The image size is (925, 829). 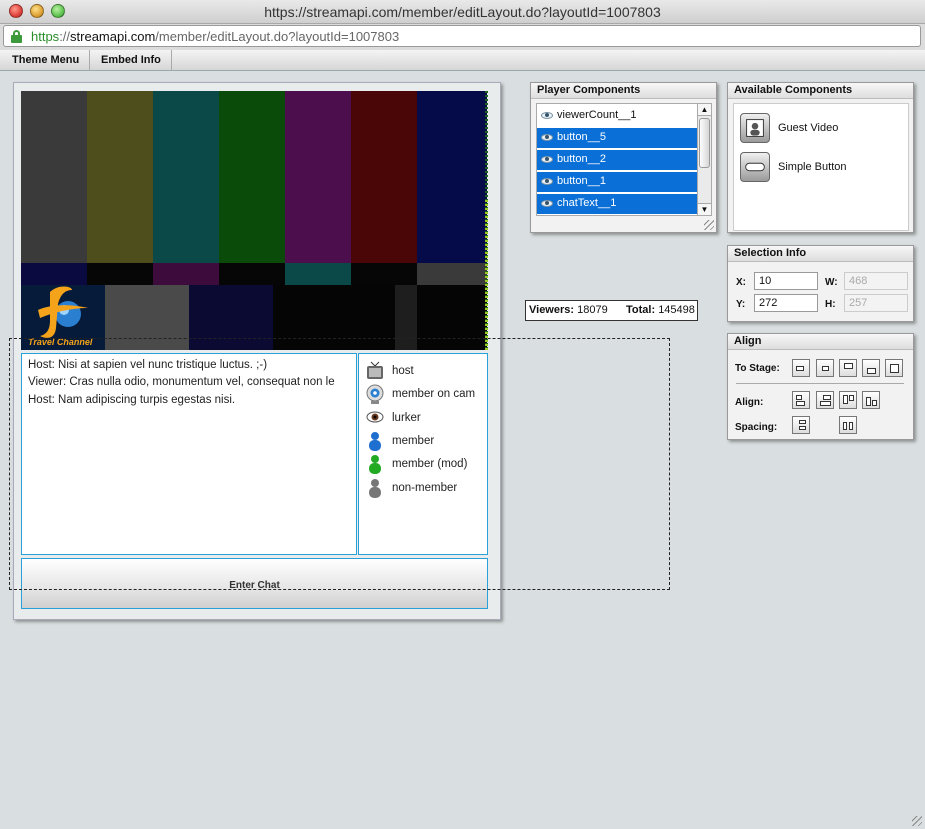 What do you see at coordinates (462, 60) in the screenshot?
I see `app-menu-bar: Theme Menu Embed Info` at bounding box center [462, 60].